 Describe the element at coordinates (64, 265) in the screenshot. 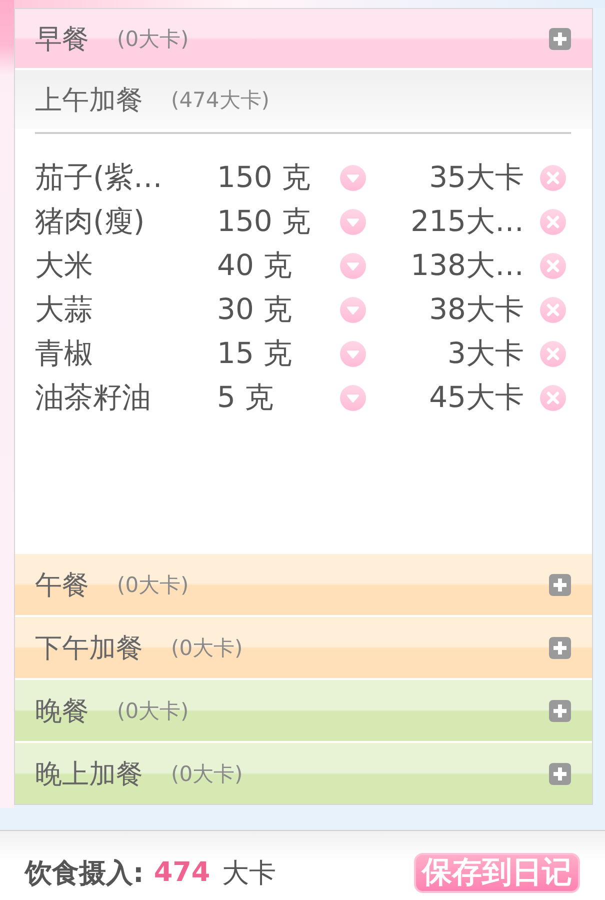

I see `food-name: 大米` at that location.